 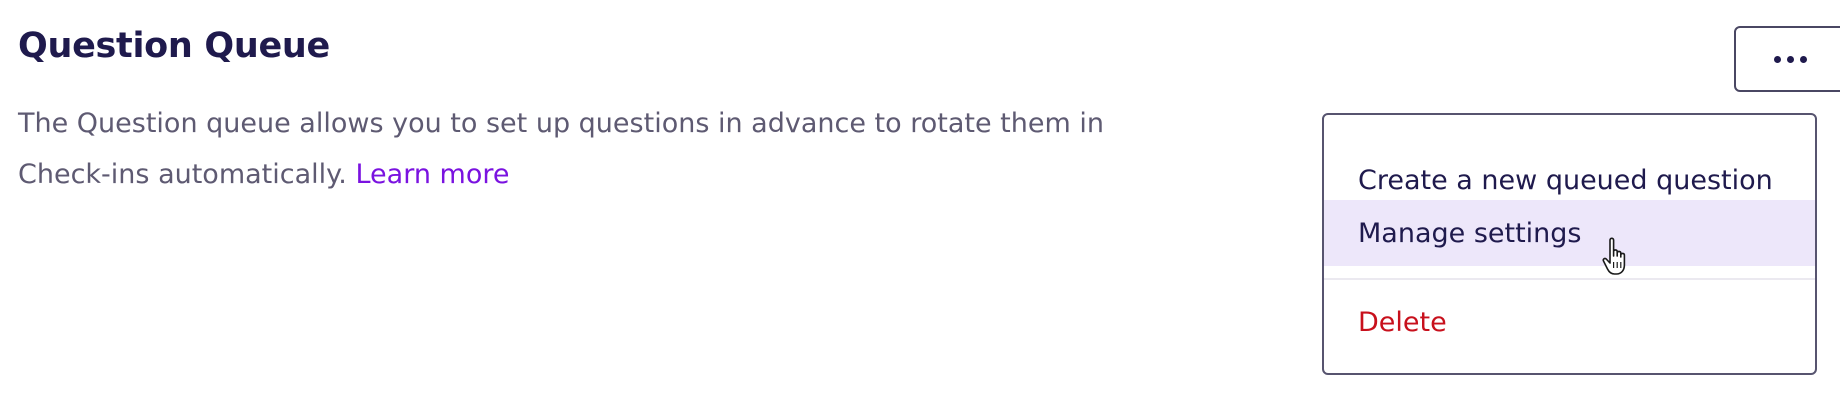 I want to click on more-options-button, so click(x=1787, y=59).